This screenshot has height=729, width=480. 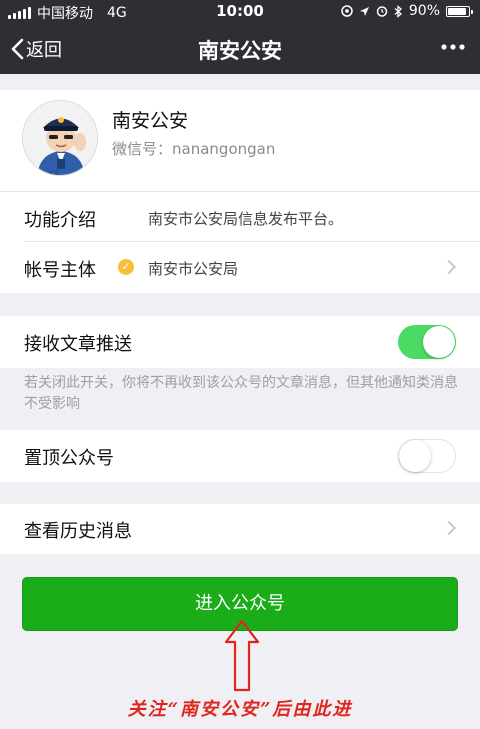 I want to click on status-right: 90%, so click(x=407, y=11).